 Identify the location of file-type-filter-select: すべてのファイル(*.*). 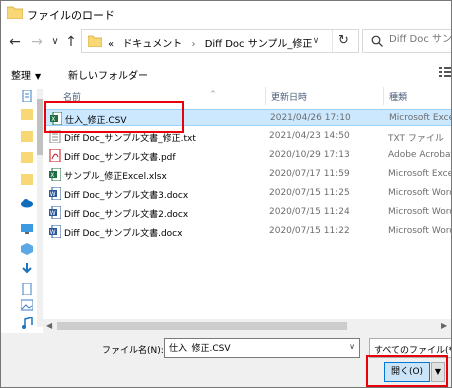
(410, 348).